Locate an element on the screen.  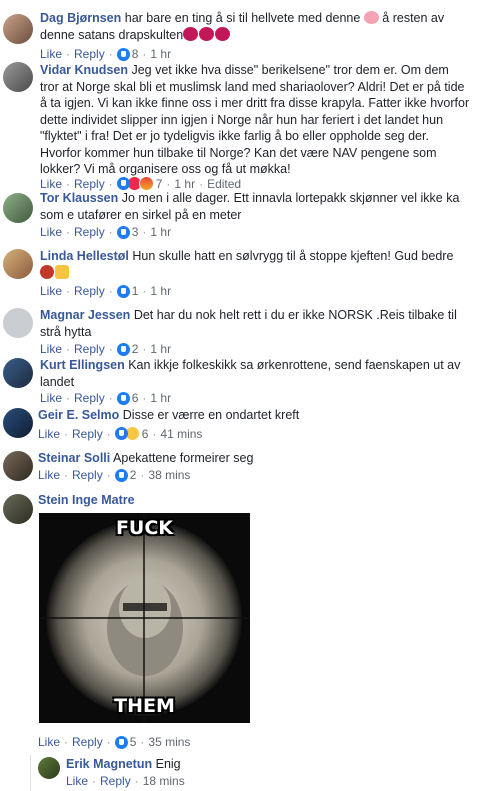
angry-emoji-icon is located at coordinates (47, 271).